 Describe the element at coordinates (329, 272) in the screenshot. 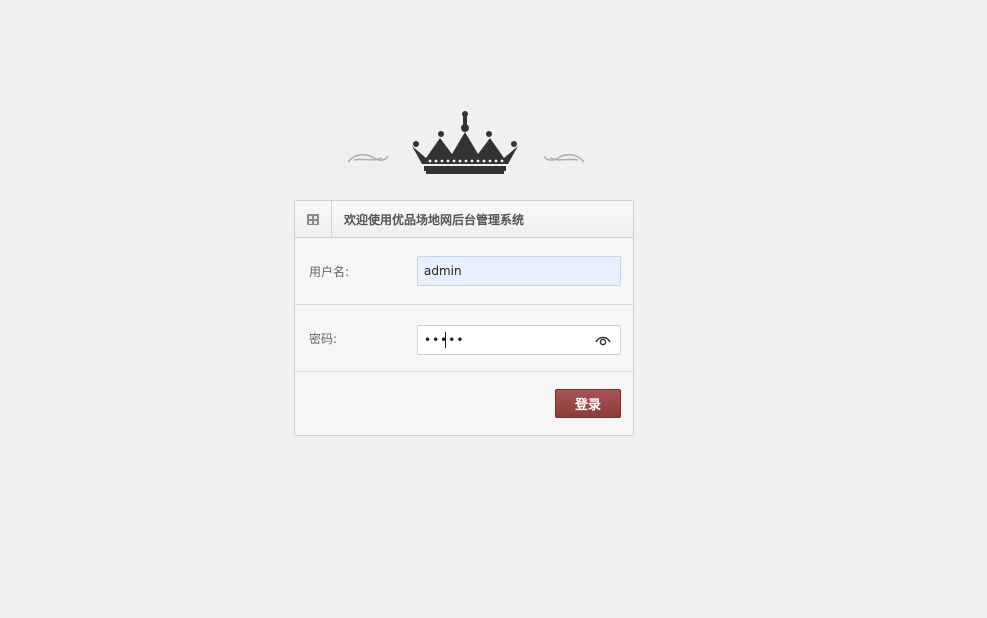

I see `username-label: 用户名:` at that location.